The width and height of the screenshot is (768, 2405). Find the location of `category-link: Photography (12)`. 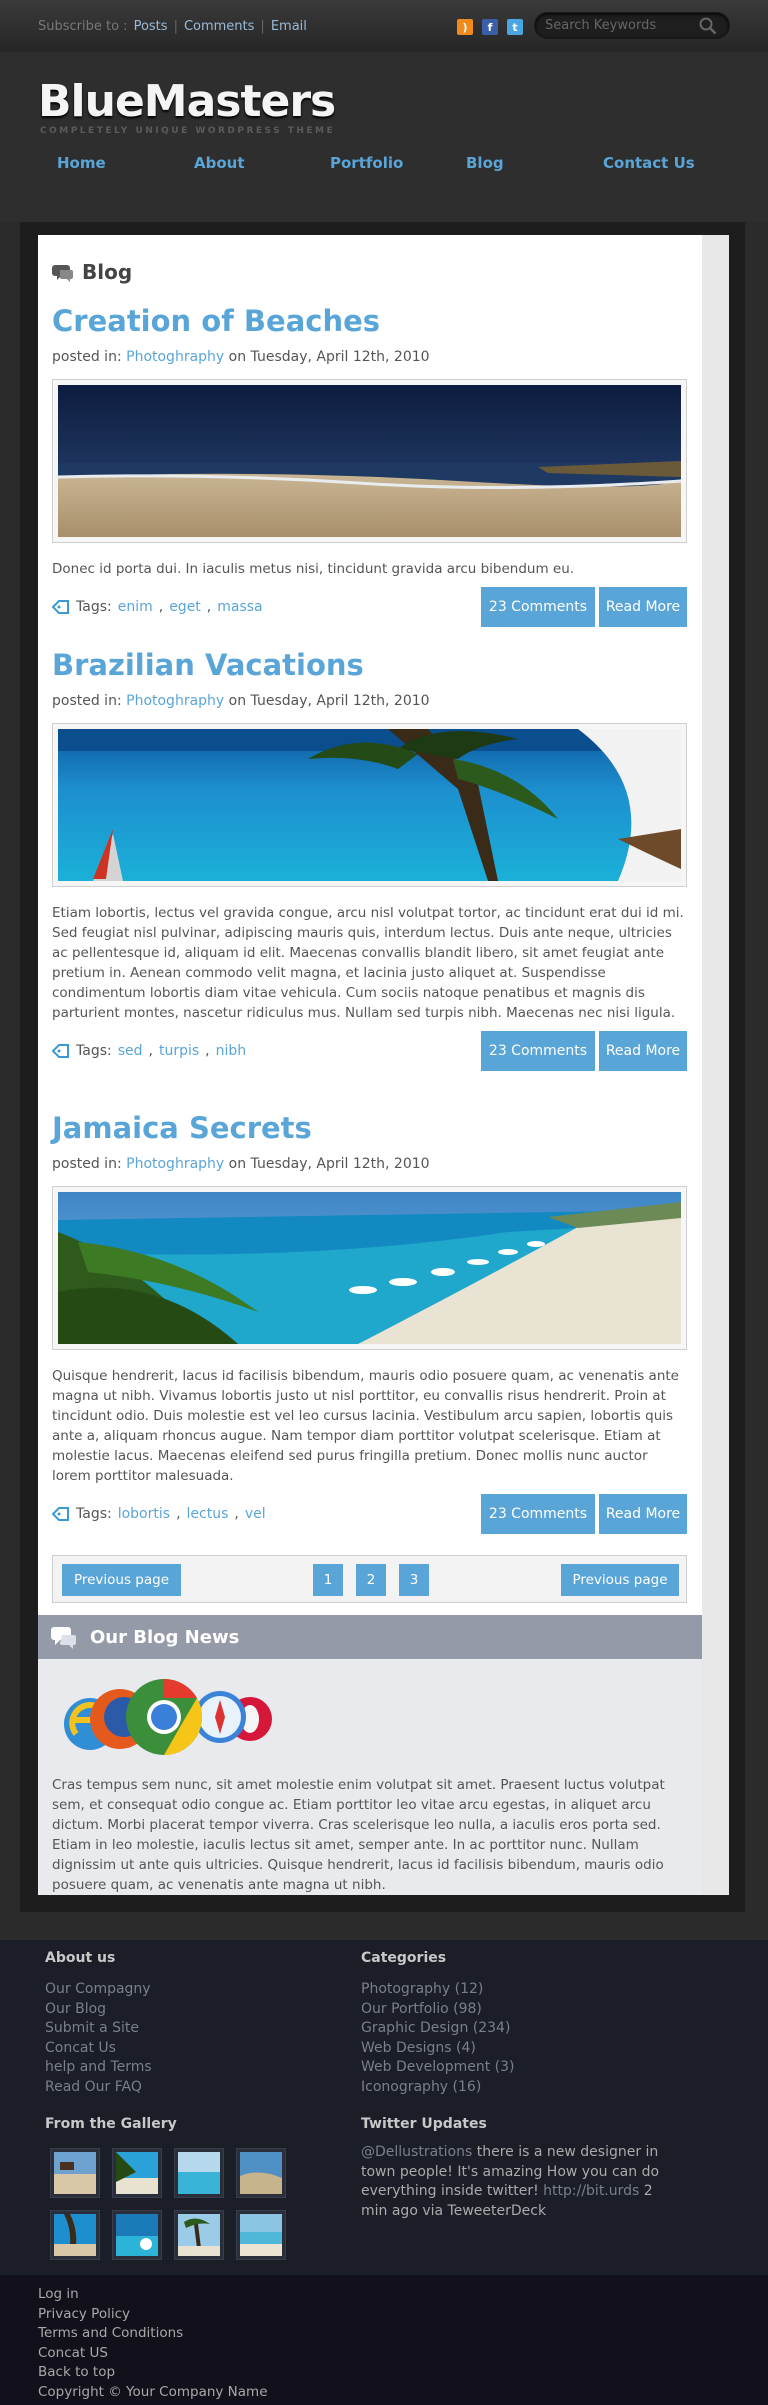

category-link: Photography (12) is located at coordinates (422, 1989).